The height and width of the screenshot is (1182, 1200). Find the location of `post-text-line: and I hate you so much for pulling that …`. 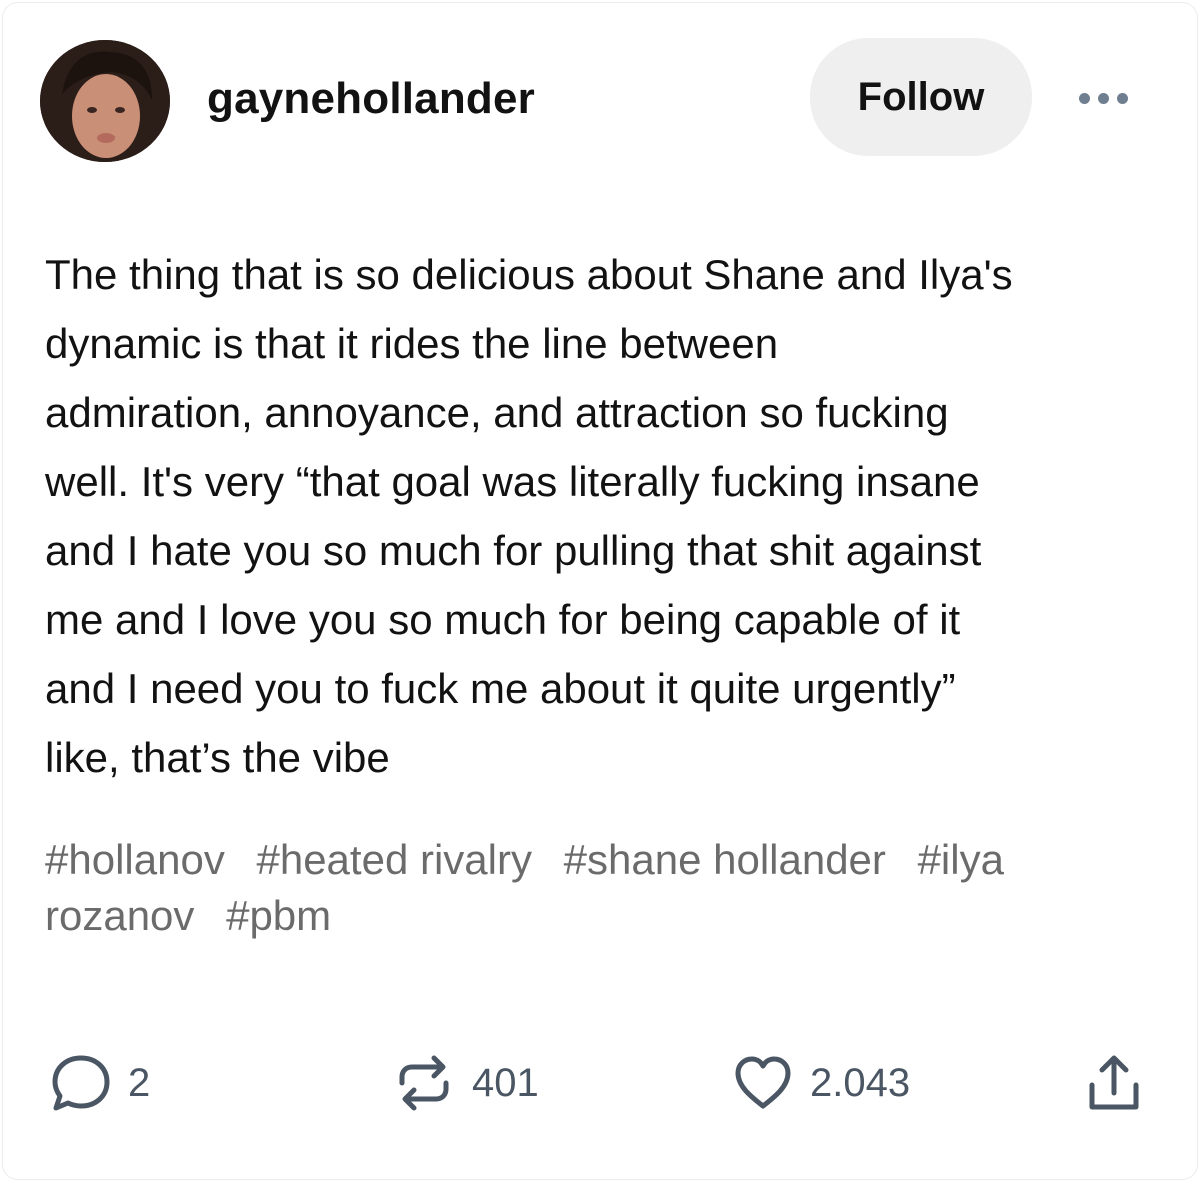

post-text-line: and I hate you so much for pulling that … is located at coordinates (513, 550).